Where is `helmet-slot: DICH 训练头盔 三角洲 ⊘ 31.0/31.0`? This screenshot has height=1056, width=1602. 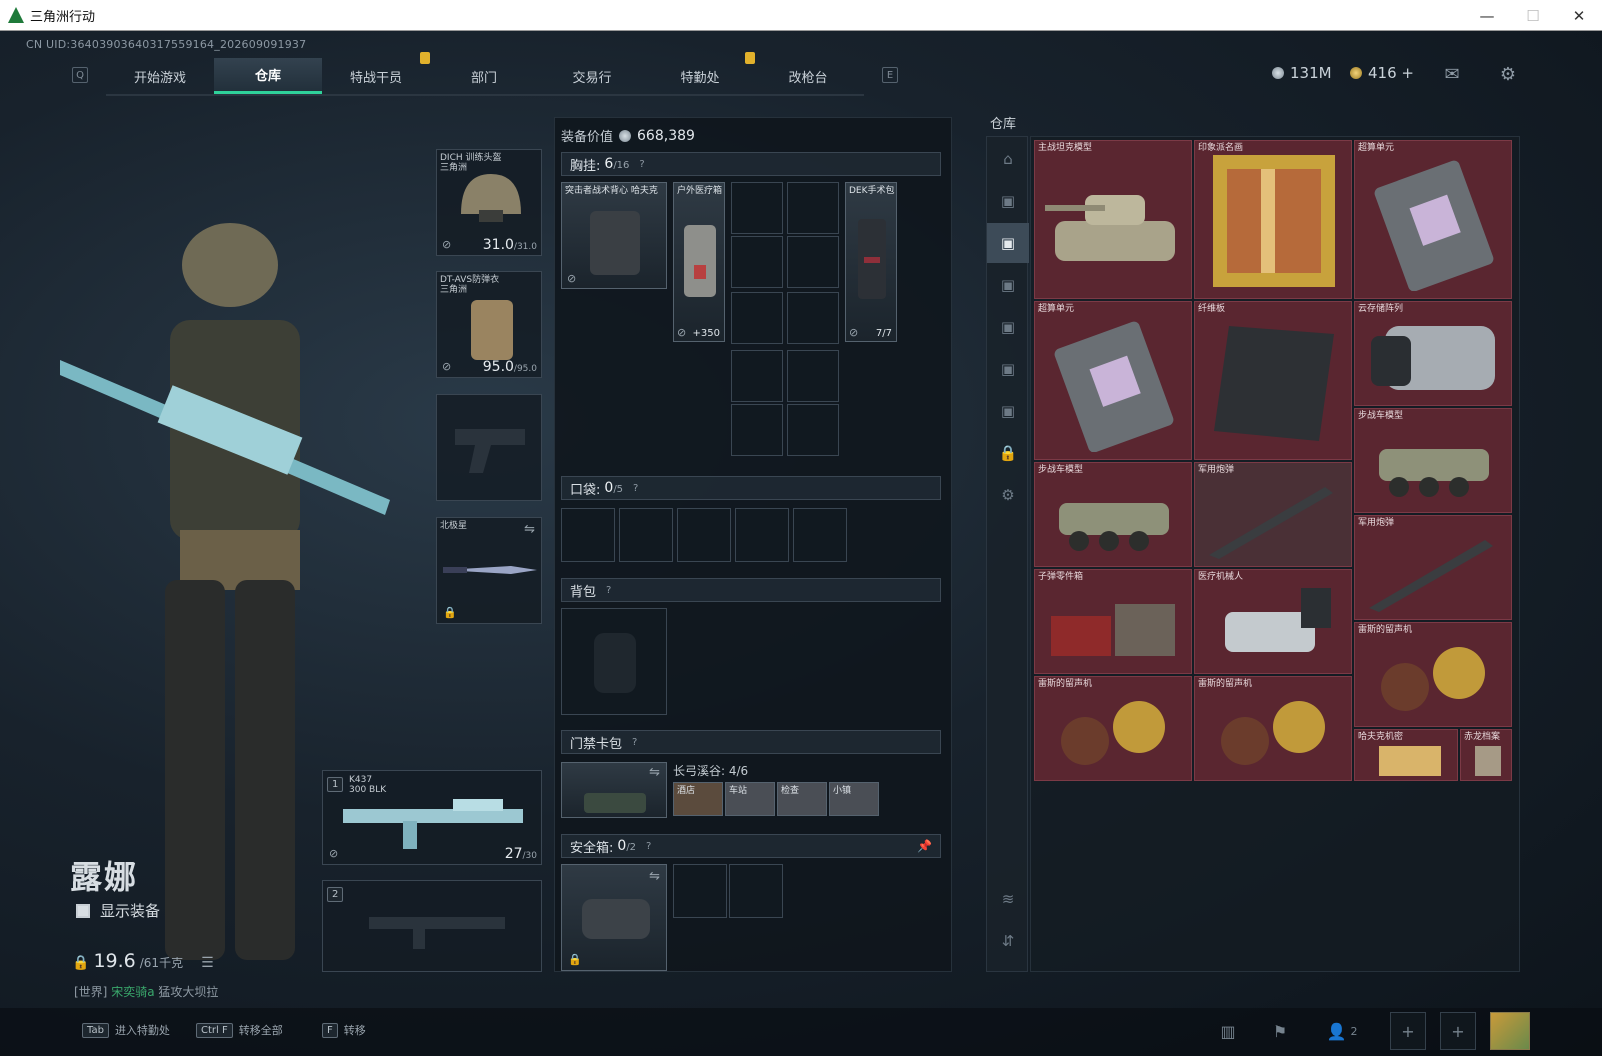
helmet-slot: DICH 训练头盔 三角洲 ⊘ 31.0/31.0 is located at coordinates (489, 202).